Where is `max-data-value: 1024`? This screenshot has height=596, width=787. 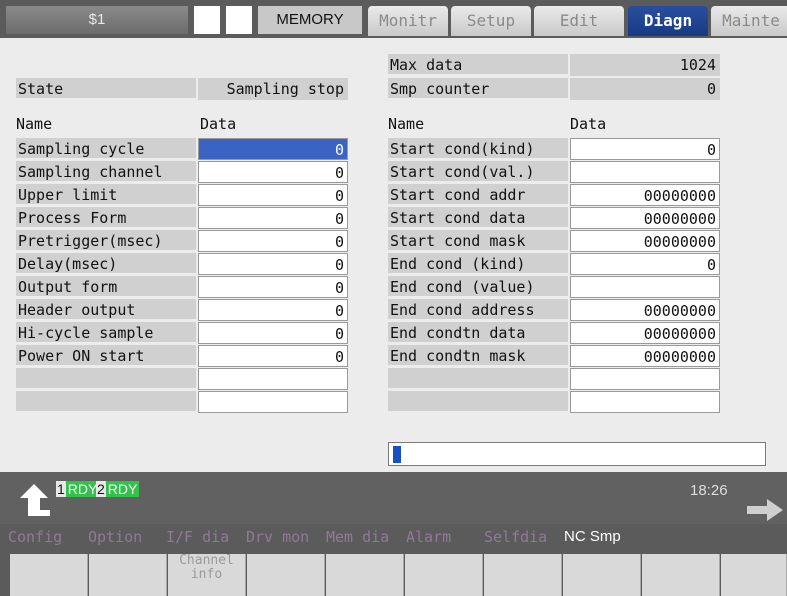
max-data-value: 1024 is located at coordinates (645, 65).